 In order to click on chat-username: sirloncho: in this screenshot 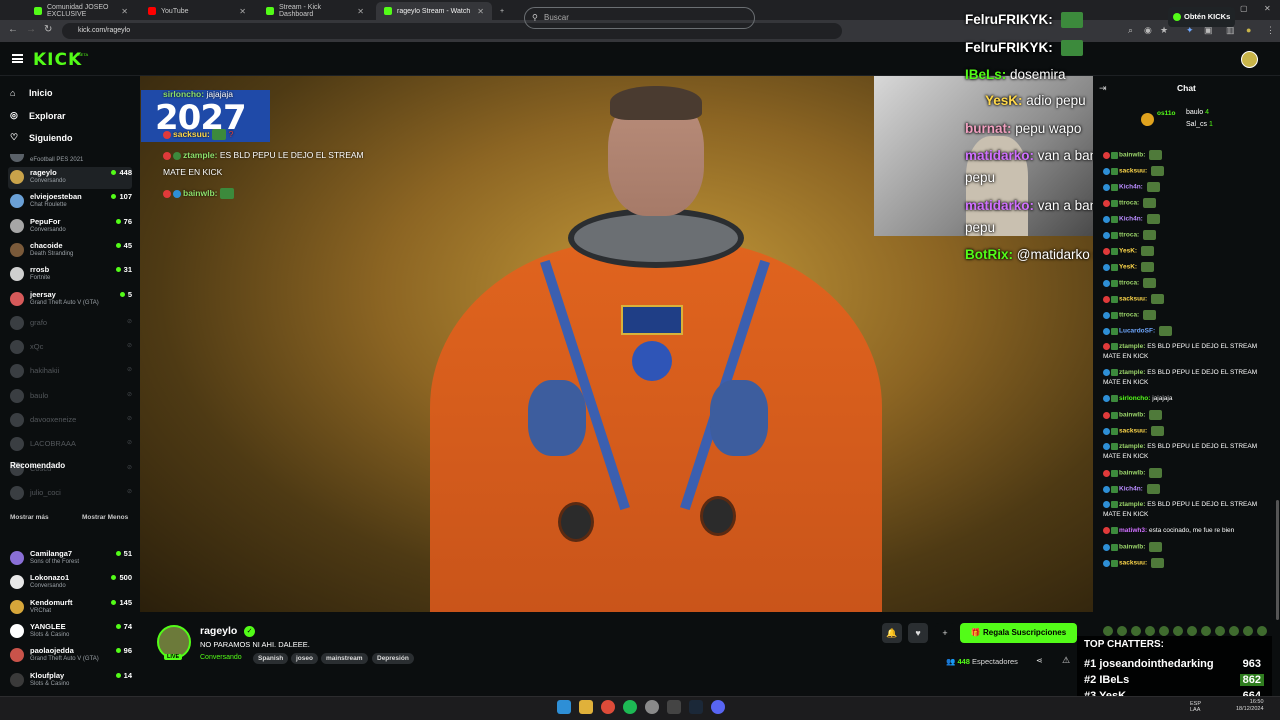, I will do `click(1134, 398)`.